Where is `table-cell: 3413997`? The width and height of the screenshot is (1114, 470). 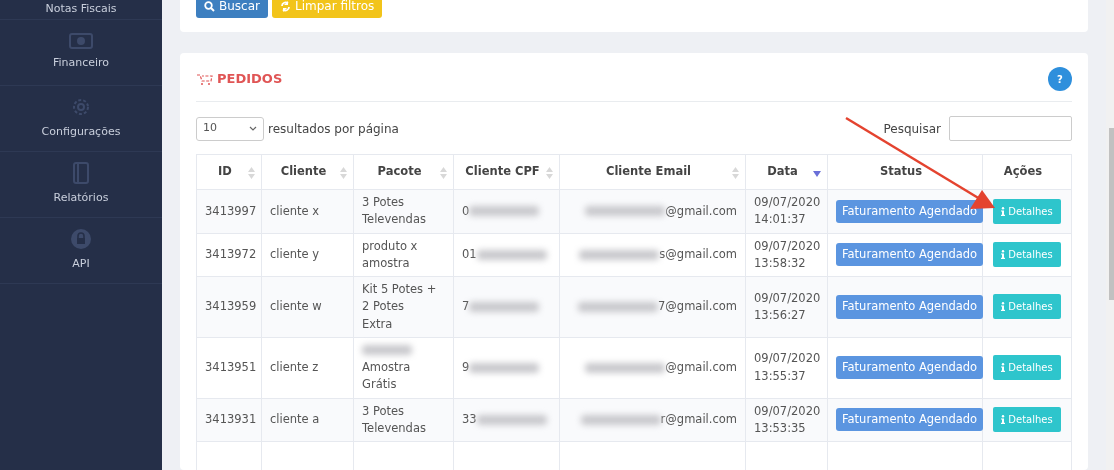 table-cell: 3413997 is located at coordinates (231, 210).